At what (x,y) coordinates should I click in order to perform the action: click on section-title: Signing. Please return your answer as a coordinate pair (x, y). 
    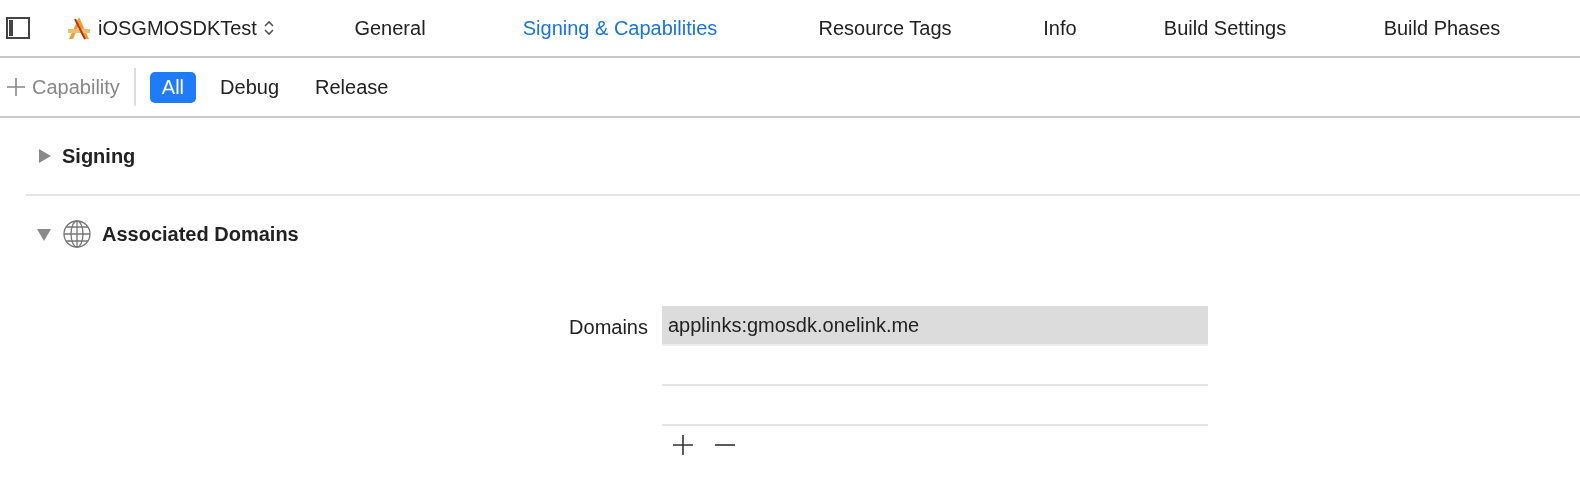
    Looking at the image, I should click on (99, 156).